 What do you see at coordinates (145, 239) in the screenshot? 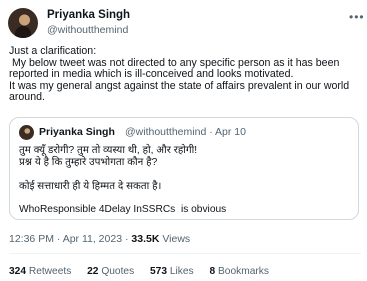
I see `views-count: 33.5K` at bounding box center [145, 239].